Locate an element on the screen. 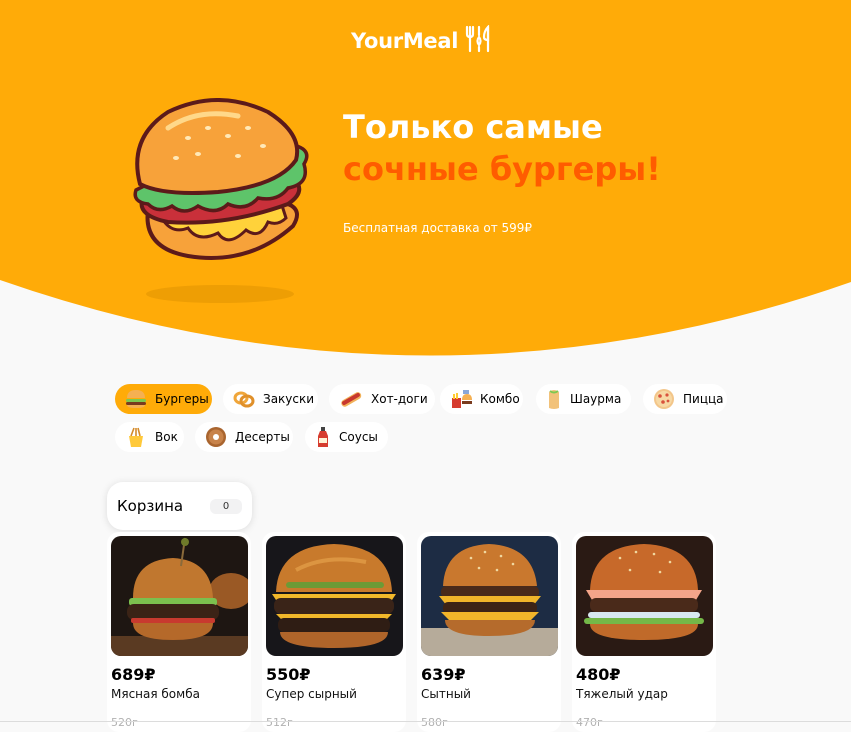 Image resolution: width=851 pixels, height=732 pixels. product-card: 689₽ Мясная бомба 520г is located at coordinates (179, 632).